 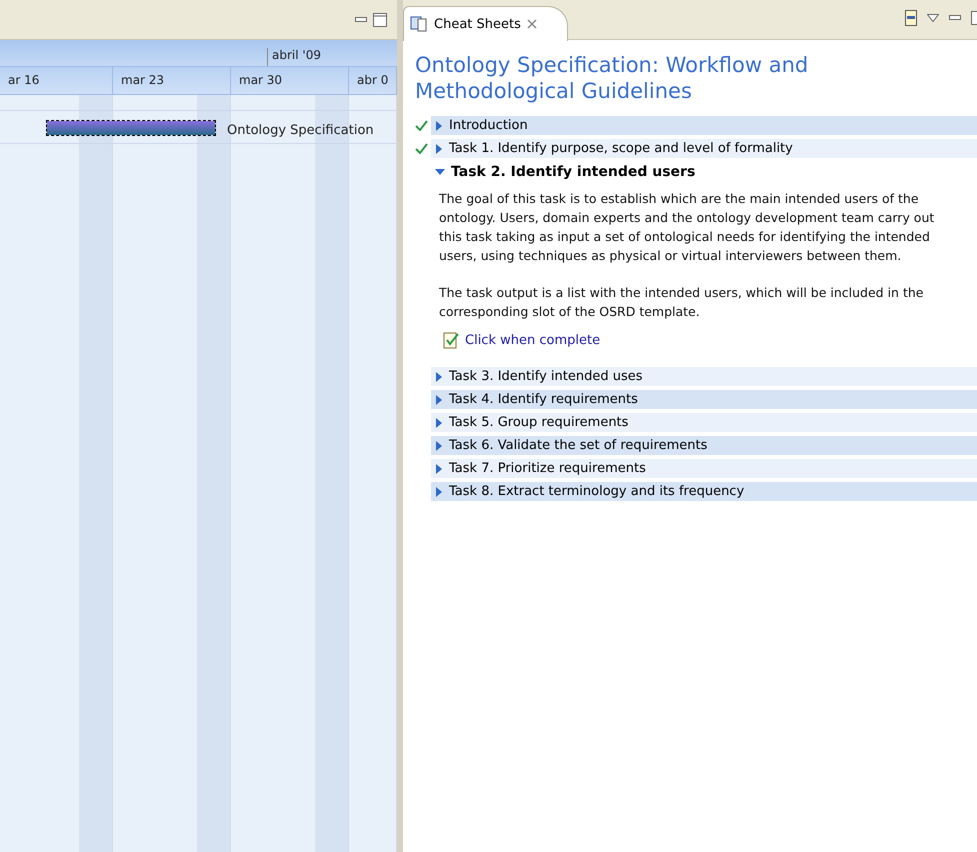 I want to click on click-when-complete-link: Click when complete, so click(x=521, y=340).